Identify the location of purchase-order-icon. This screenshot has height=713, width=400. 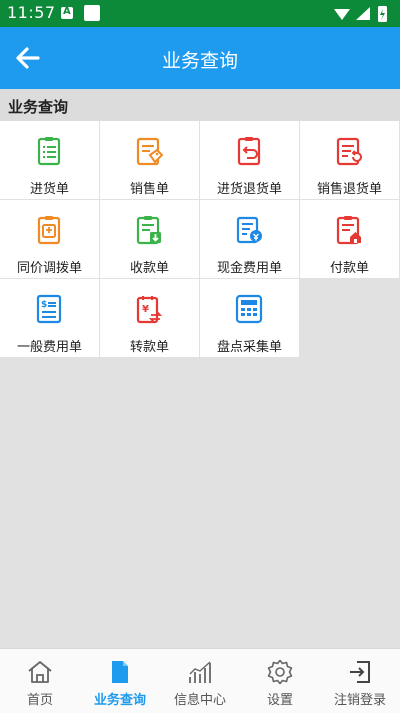
(49, 151).